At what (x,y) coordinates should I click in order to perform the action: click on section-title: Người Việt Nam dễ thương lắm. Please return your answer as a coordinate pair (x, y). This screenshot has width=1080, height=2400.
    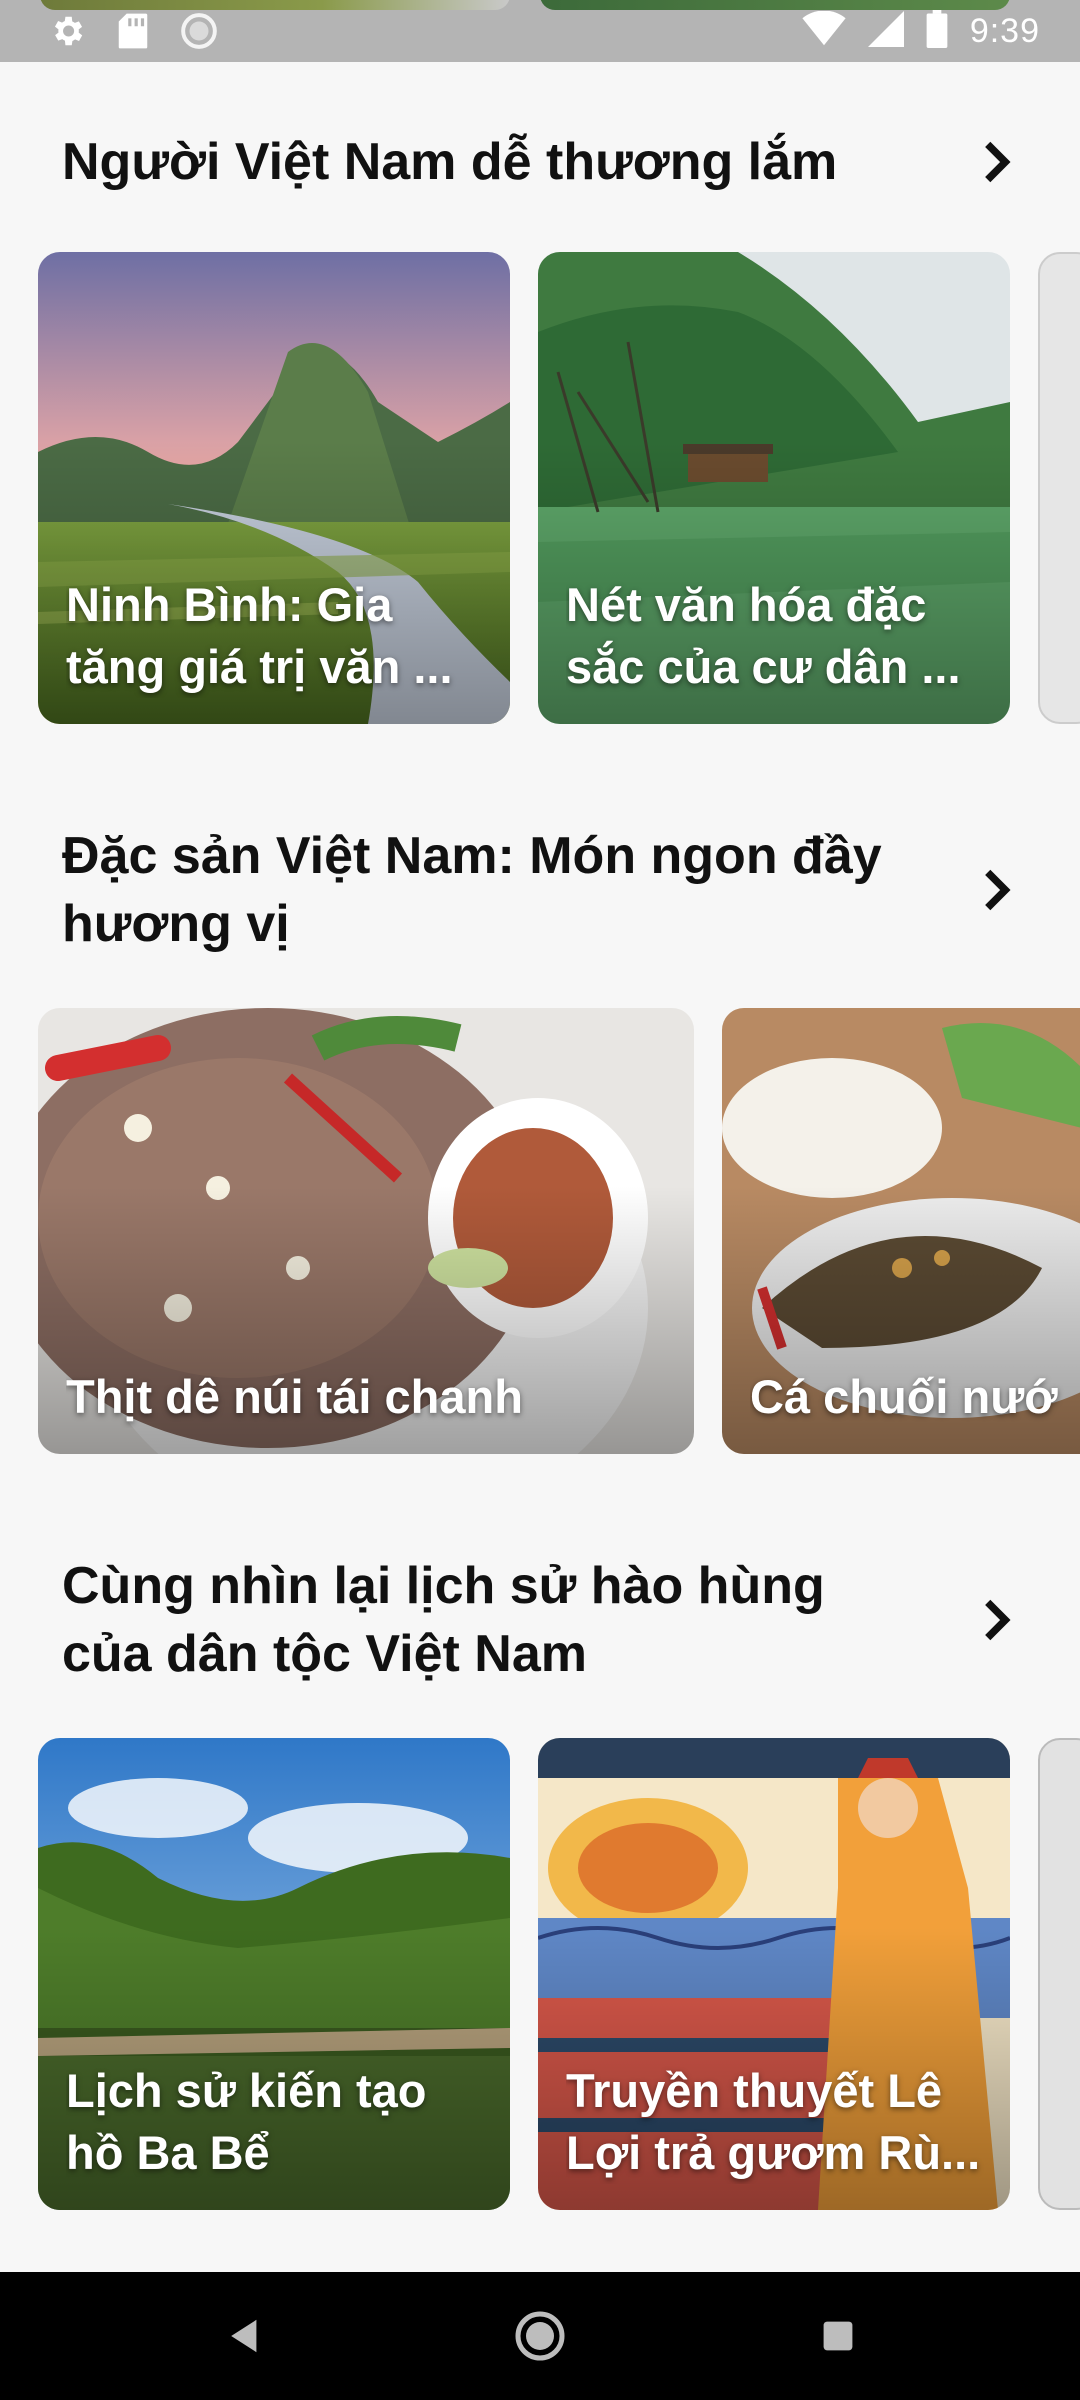
    Looking at the image, I should click on (450, 162).